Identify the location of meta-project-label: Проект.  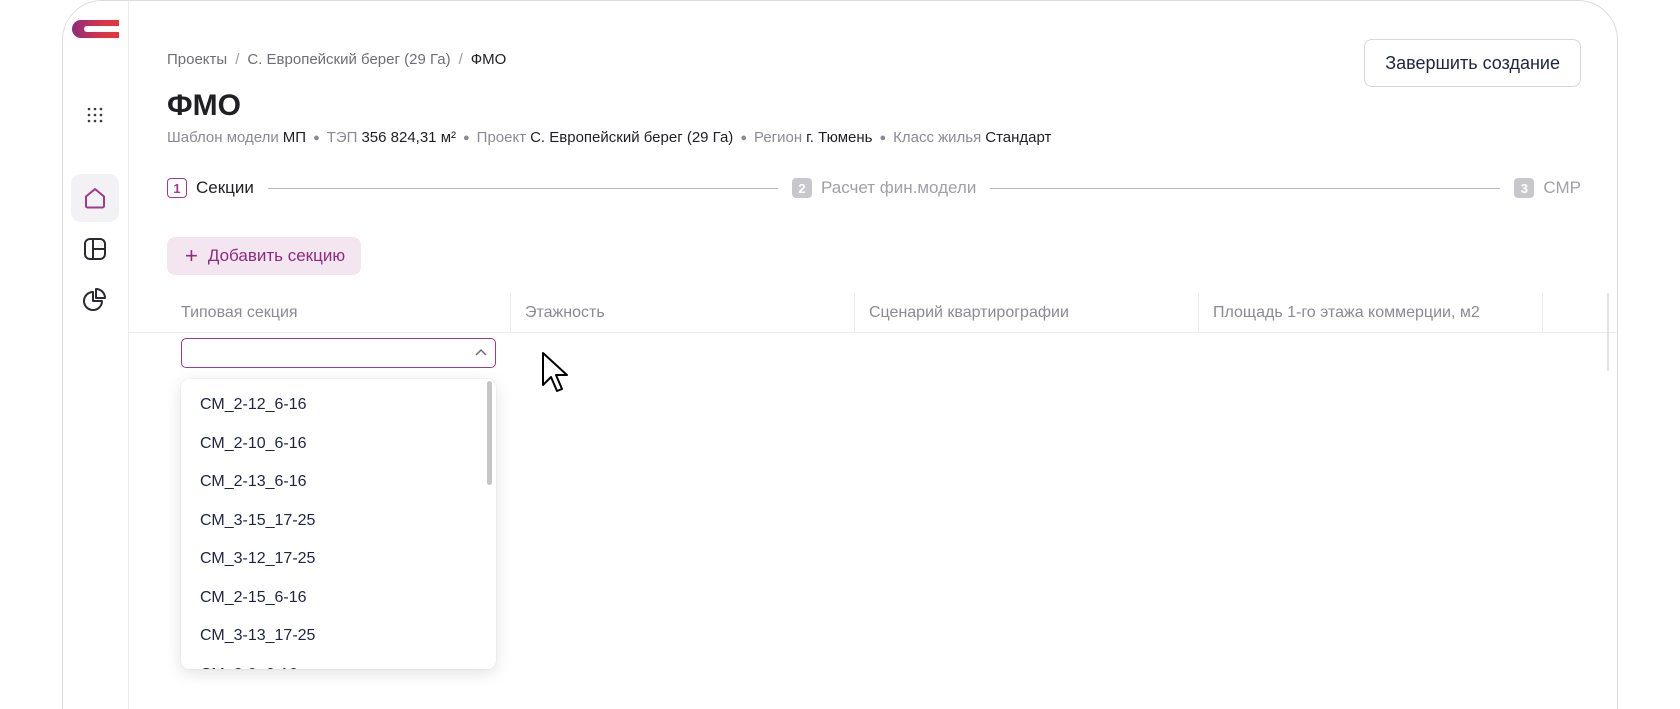
(501, 137).